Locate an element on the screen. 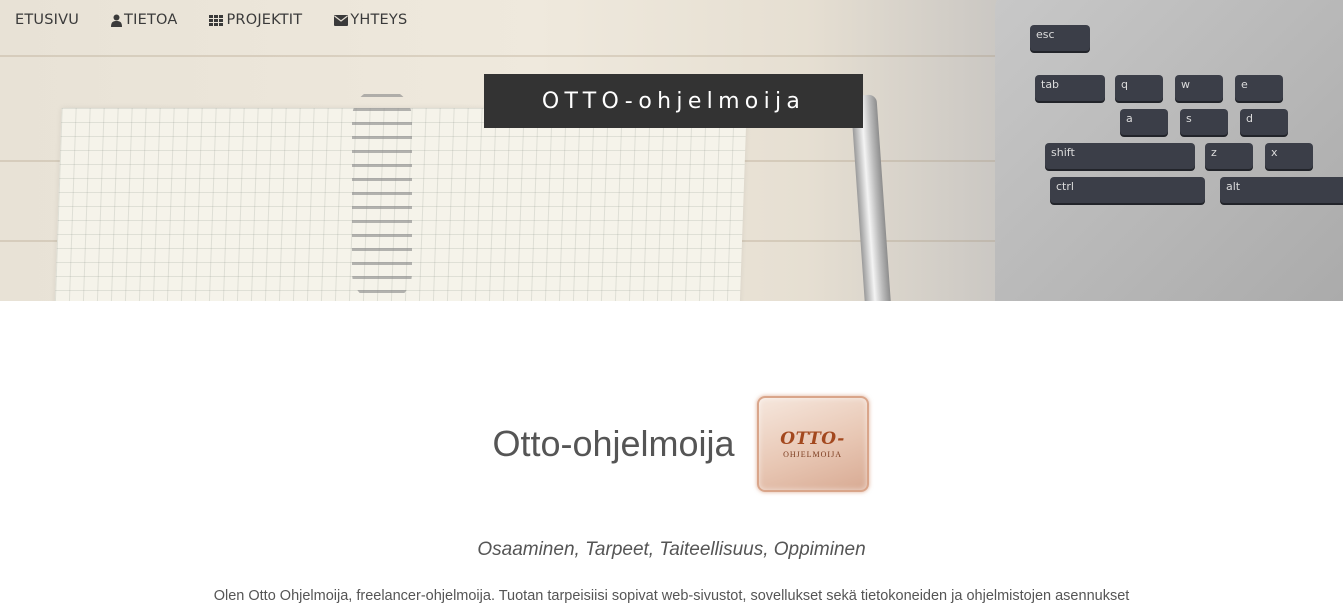 The height and width of the screenshot is (615, 1343). key-e: e is located at coordinates (1259, 88).